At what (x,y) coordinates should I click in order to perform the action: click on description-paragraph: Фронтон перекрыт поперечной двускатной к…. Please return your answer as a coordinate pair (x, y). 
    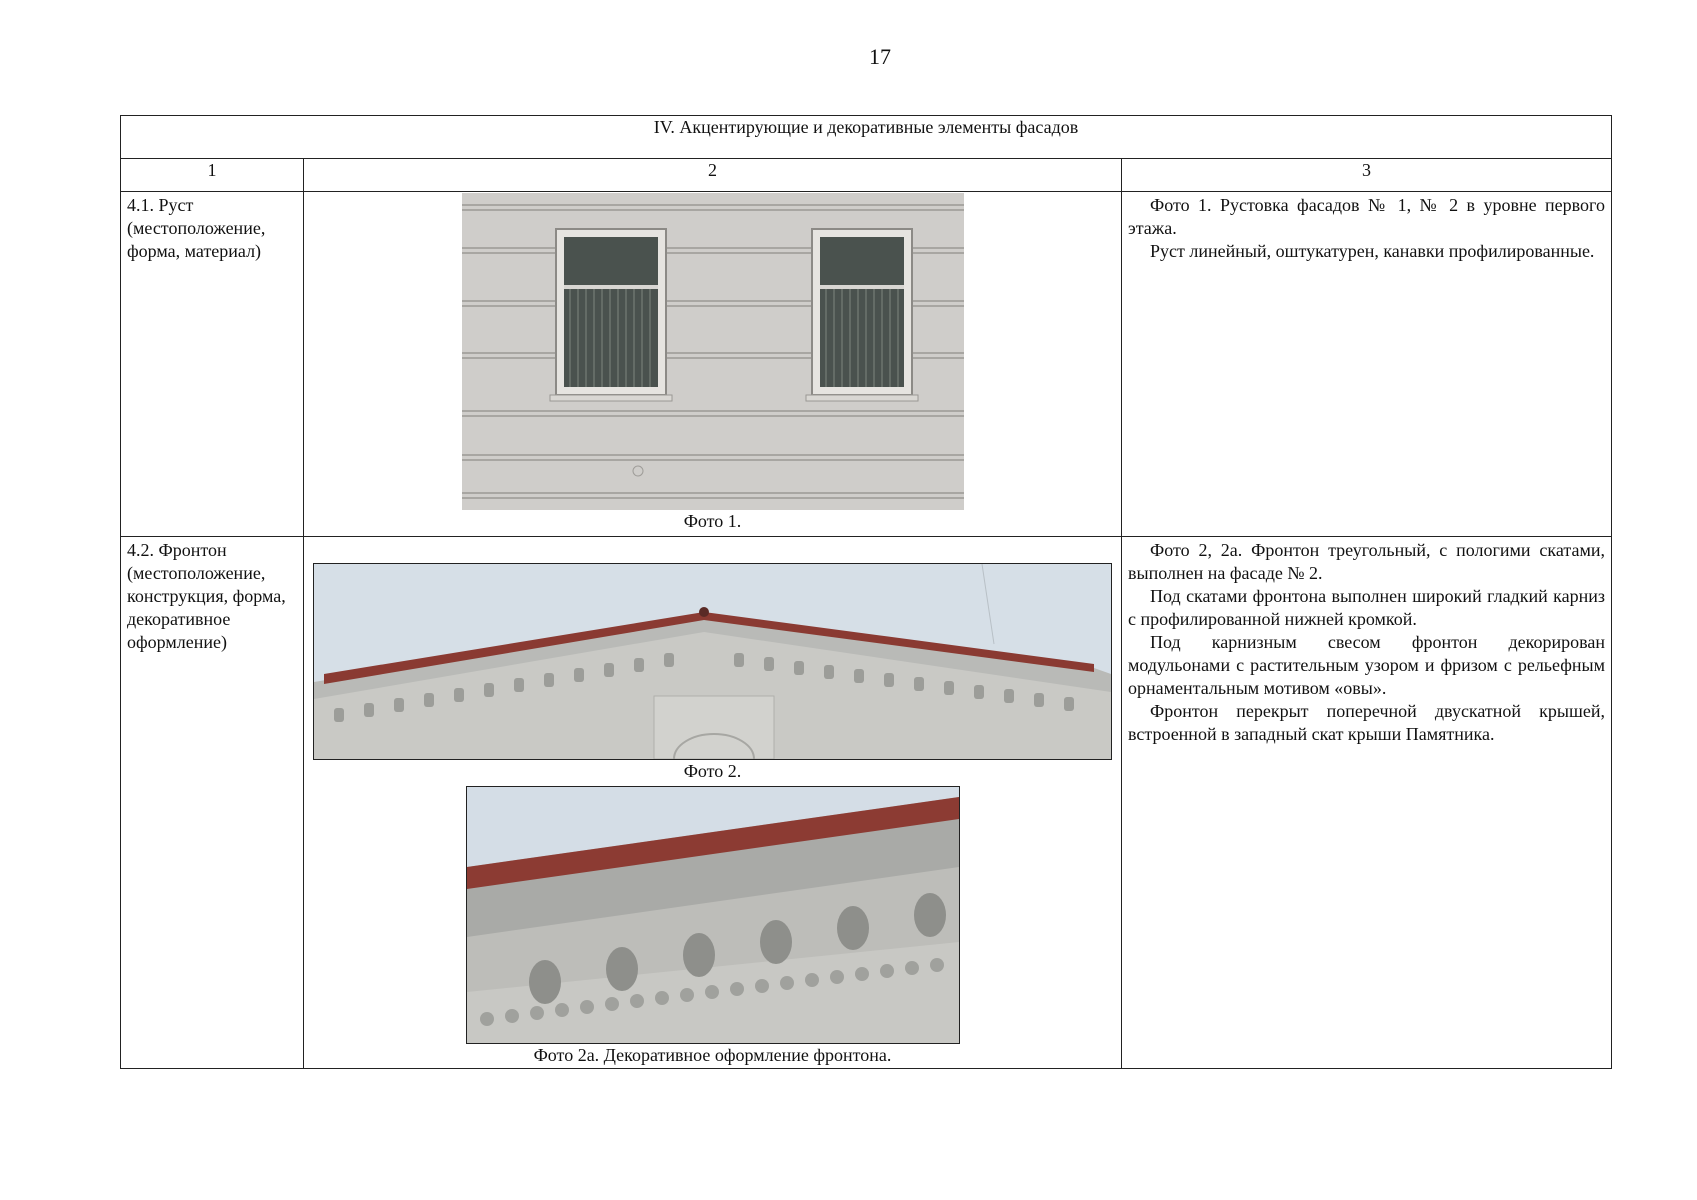
    Looking at the image, I should click on (1366, 722).